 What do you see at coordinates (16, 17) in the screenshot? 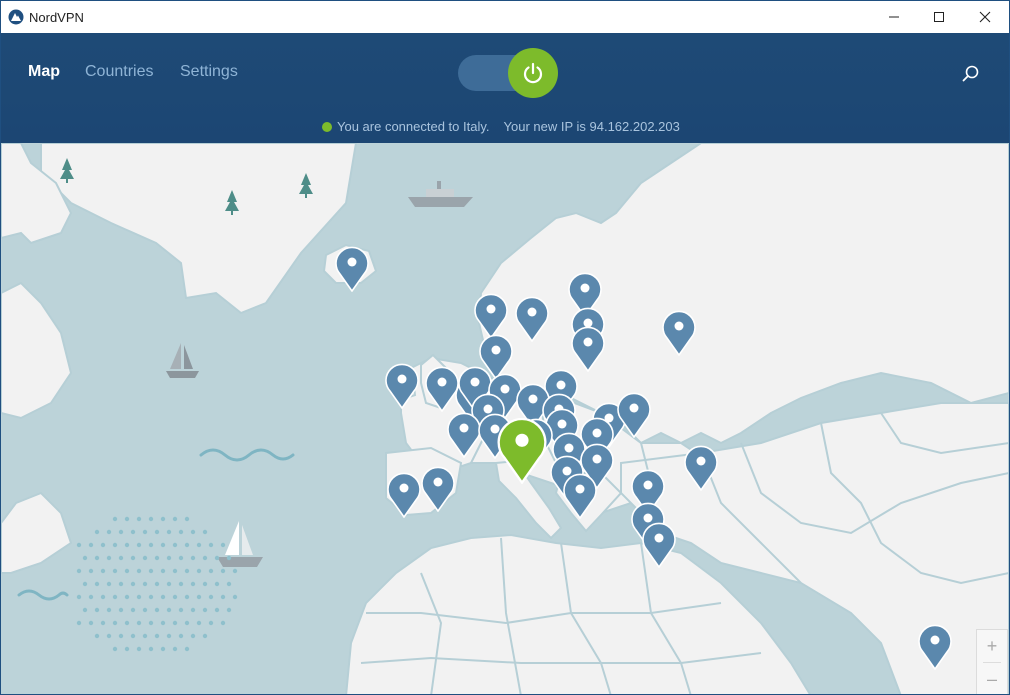
I see `nordvpn-logo-icon` at bounding box center [16, 17].